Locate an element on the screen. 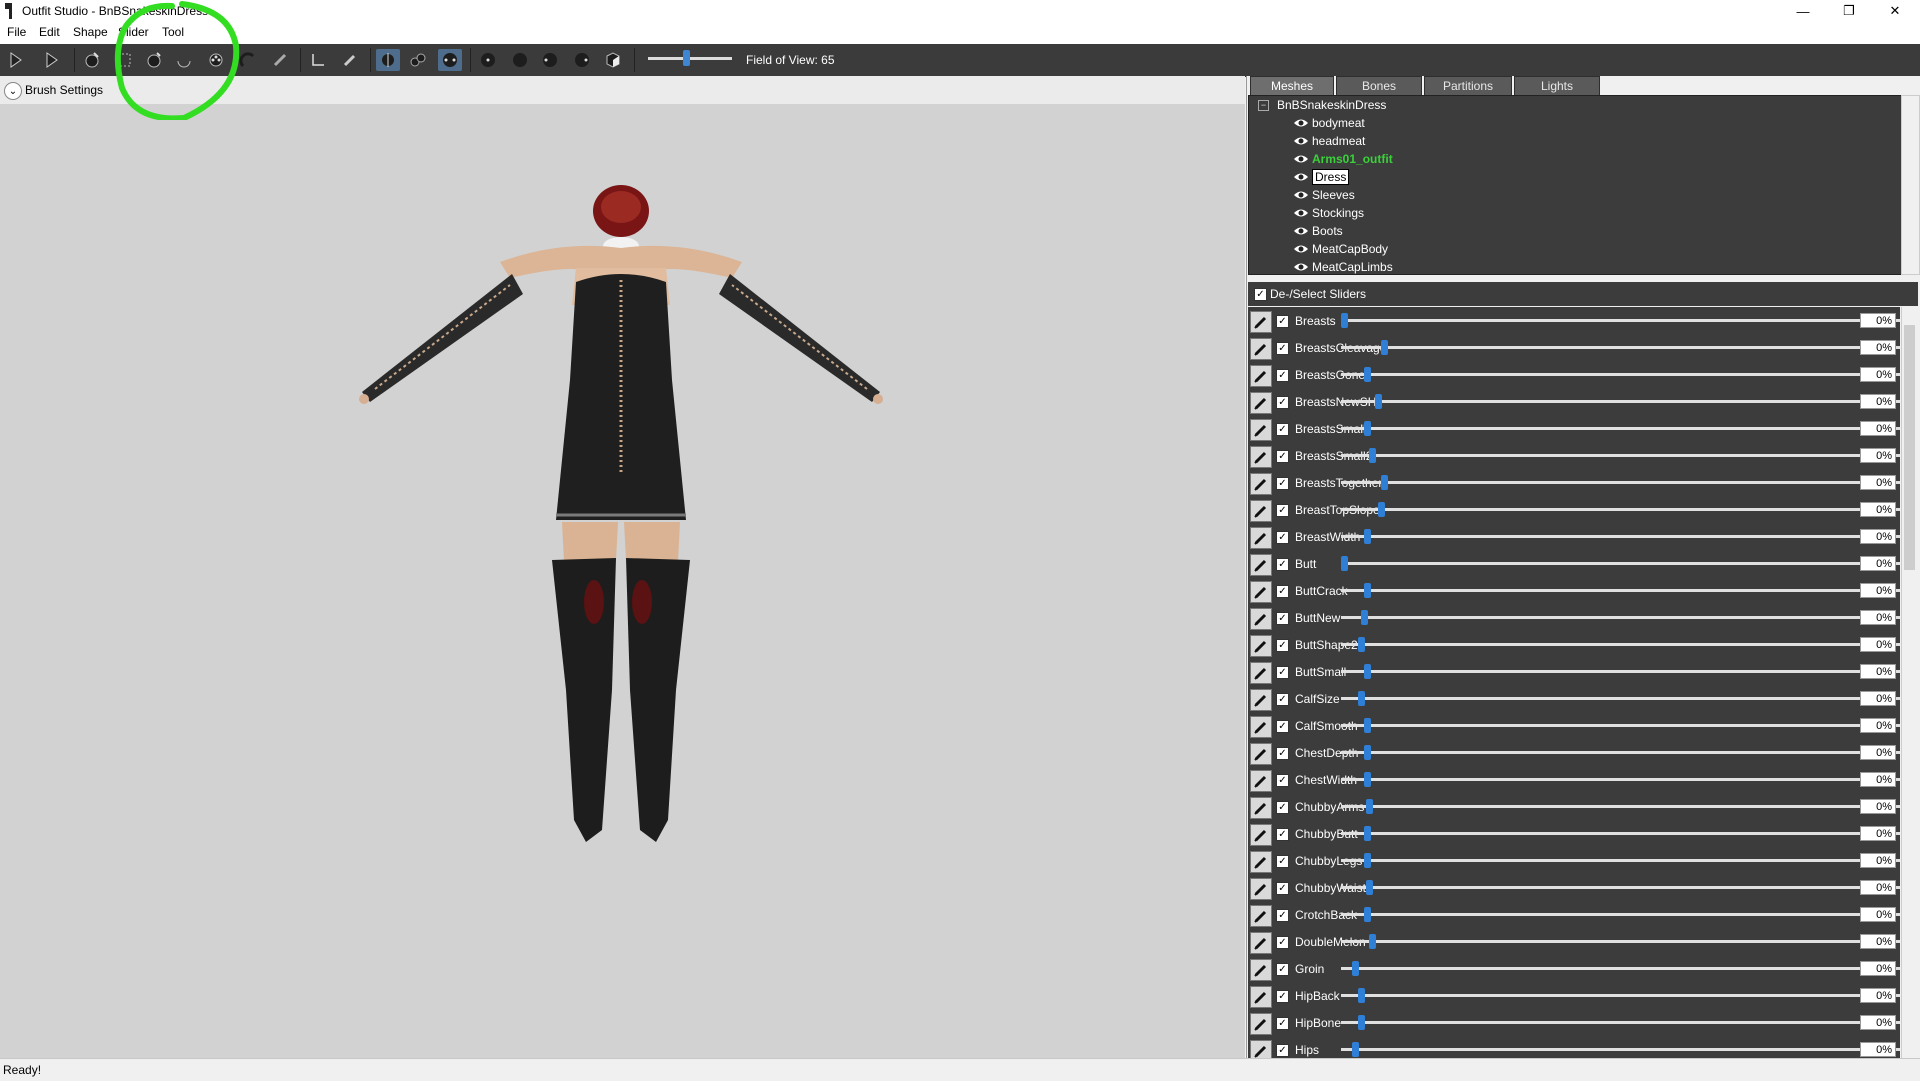 This screenshot has height=1081, width=1920. deselect-sliders-checkbox: ✓ is located at coordinates (1260, 294).